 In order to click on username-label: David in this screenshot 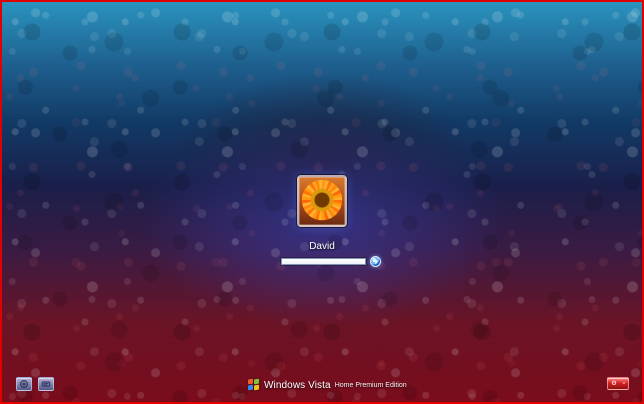, I will do `click(322, 246)`.